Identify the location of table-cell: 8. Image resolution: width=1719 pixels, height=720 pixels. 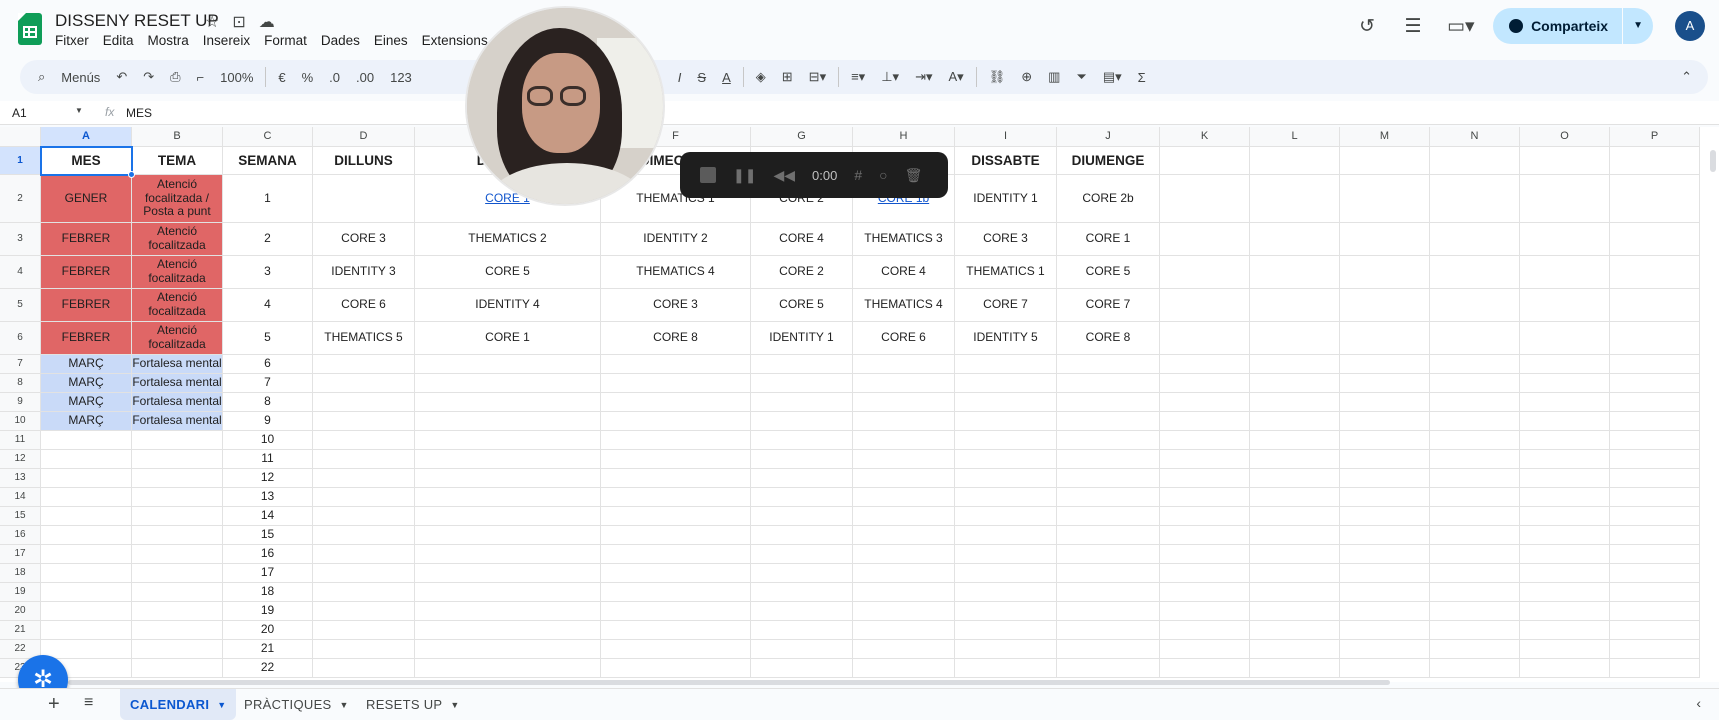
(268, 402).